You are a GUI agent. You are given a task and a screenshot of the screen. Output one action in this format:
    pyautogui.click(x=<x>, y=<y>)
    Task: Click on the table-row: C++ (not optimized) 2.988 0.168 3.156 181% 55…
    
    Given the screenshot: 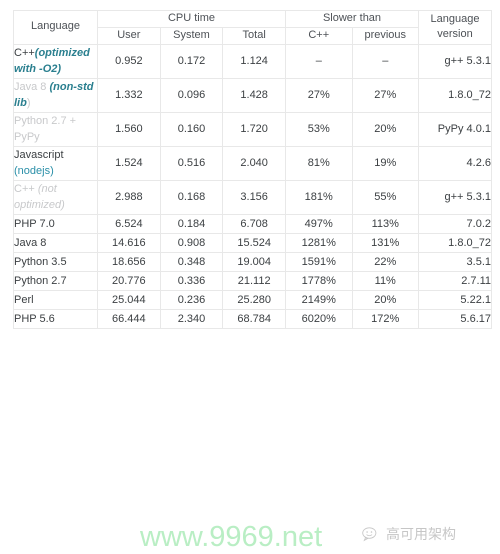 What is the action you would take?
    pyautogui.click(x=252, y=197)
    